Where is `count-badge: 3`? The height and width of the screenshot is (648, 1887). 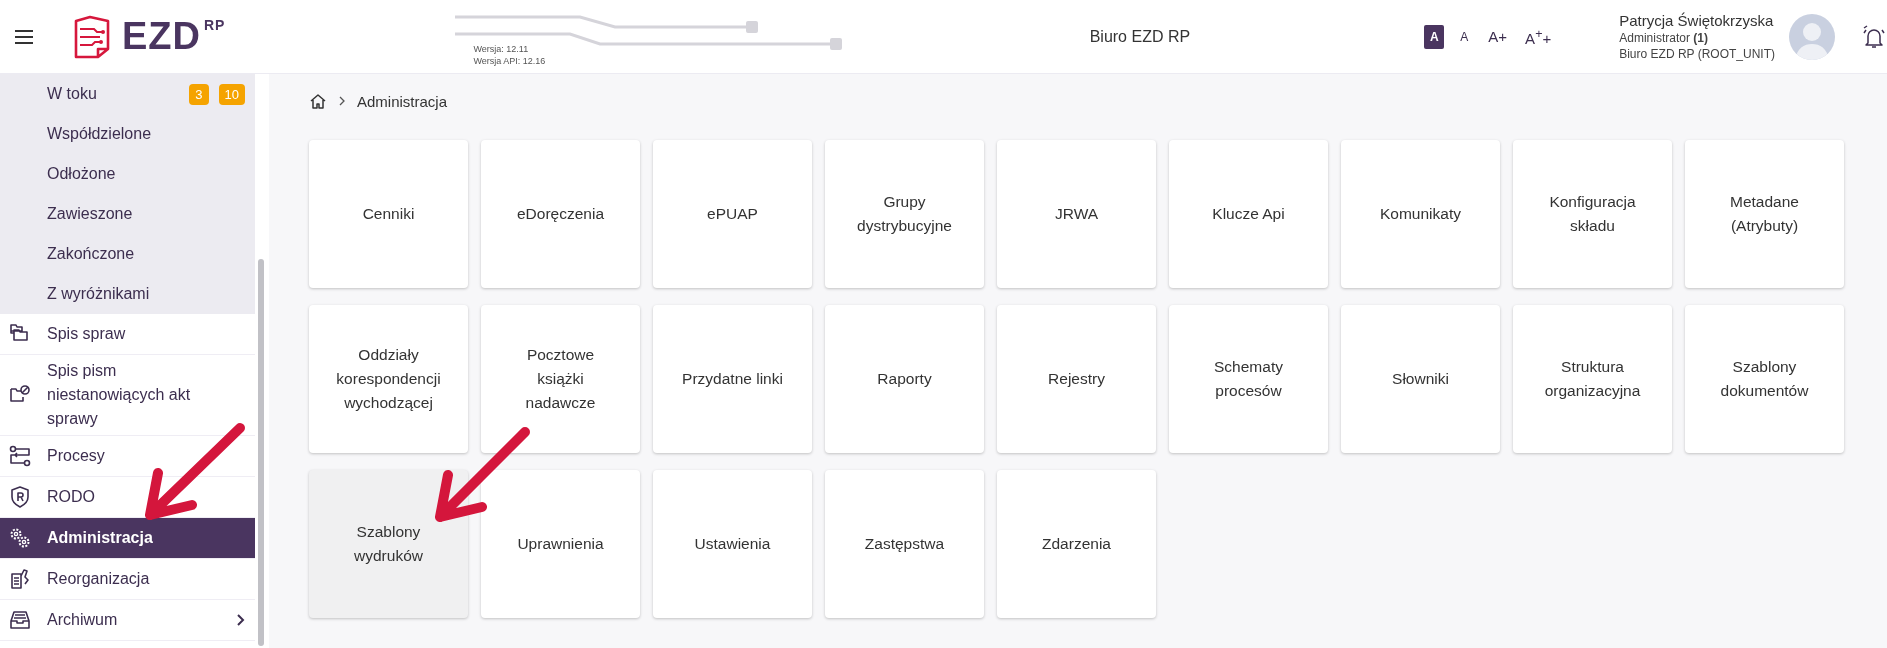
count-badge: 3 is located at coordinates (199, 94).